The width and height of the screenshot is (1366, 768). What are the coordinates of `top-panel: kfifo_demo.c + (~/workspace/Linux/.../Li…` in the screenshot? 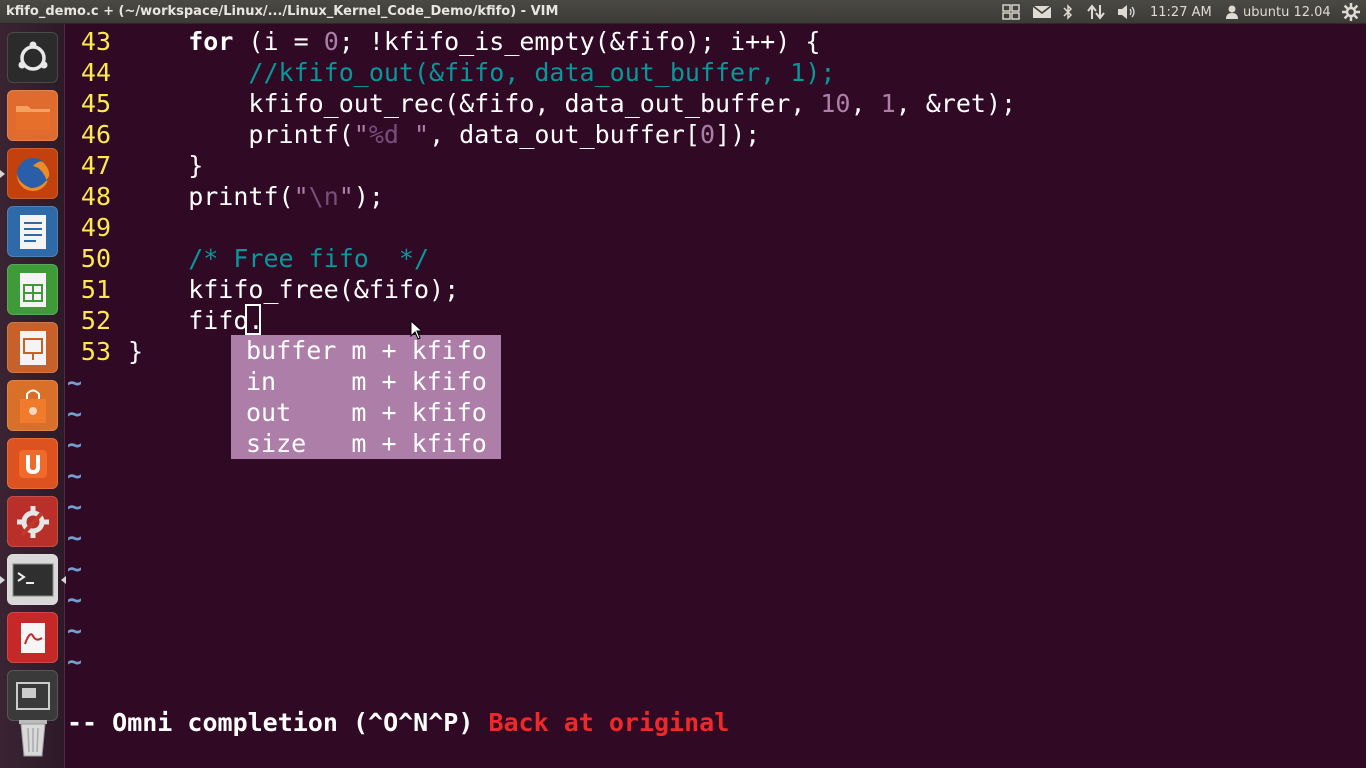 It's located at (683, 12).